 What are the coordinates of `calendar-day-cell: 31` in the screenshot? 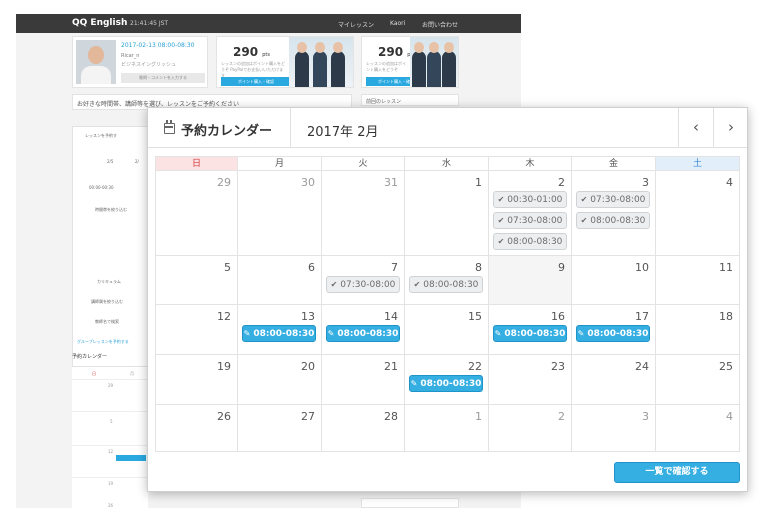 It's located at (363, 213).